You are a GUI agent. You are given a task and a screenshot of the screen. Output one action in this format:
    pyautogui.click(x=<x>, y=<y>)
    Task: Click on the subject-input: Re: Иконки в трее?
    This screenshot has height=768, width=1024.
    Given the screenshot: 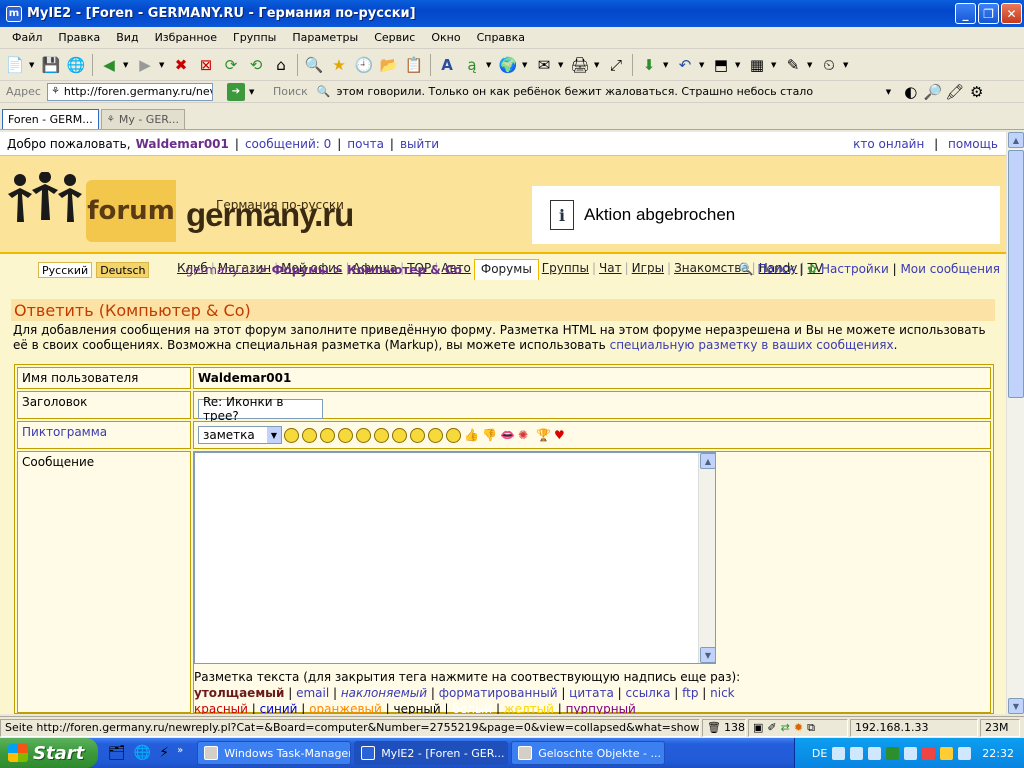 What is the action you would take?
    pyautogui.click(x=260, y=409)
    